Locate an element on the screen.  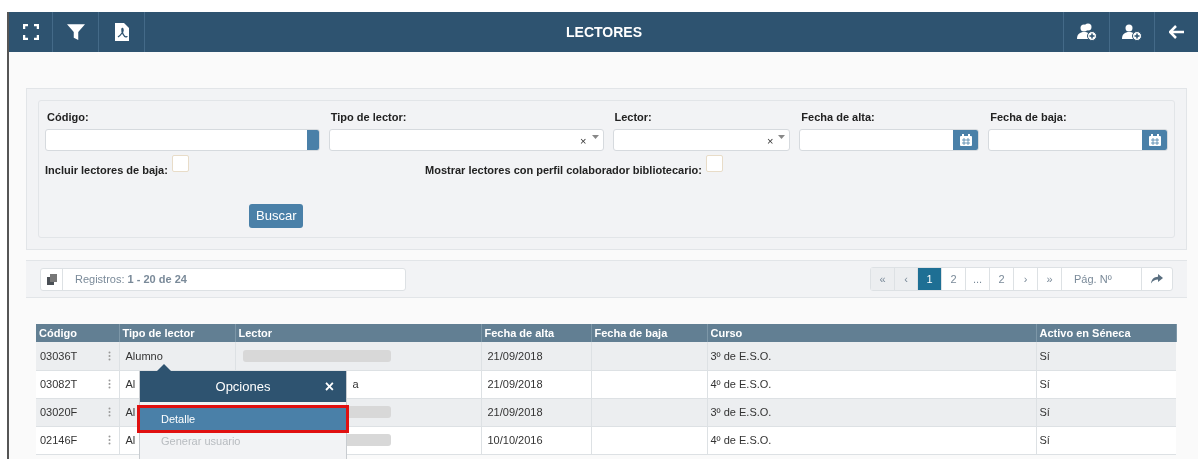
back-arrow-icon is located at coordinates (1176, 32).